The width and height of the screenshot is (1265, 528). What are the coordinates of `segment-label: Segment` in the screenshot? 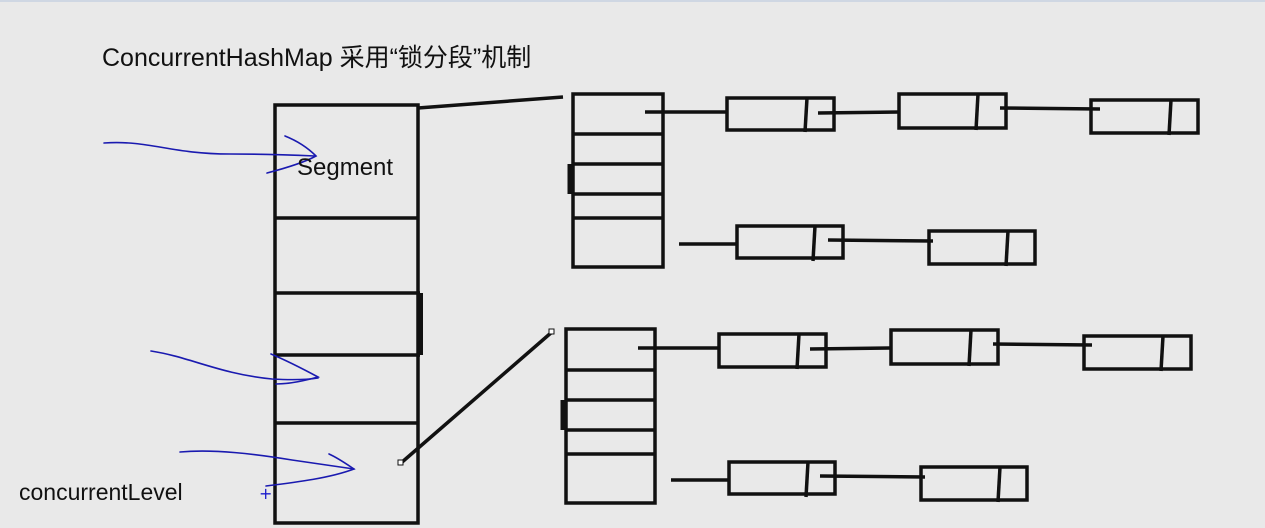 It's located at (345, 167).